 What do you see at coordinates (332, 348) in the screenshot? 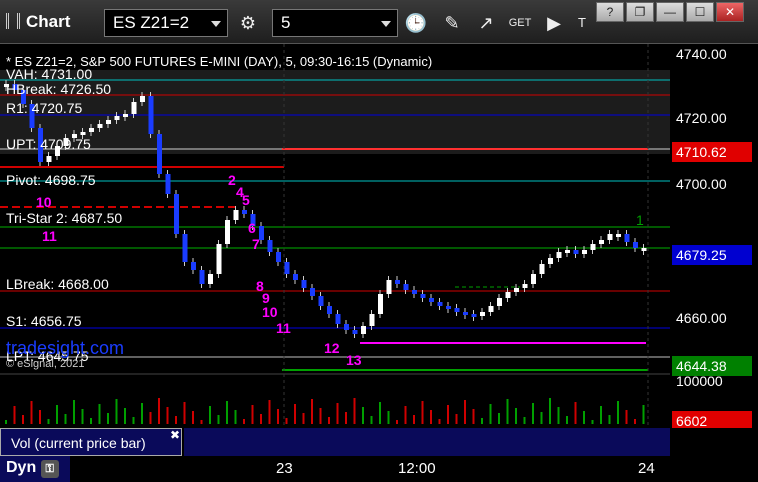
I see `td-count-12: 12` at bounding box center [332, 348].